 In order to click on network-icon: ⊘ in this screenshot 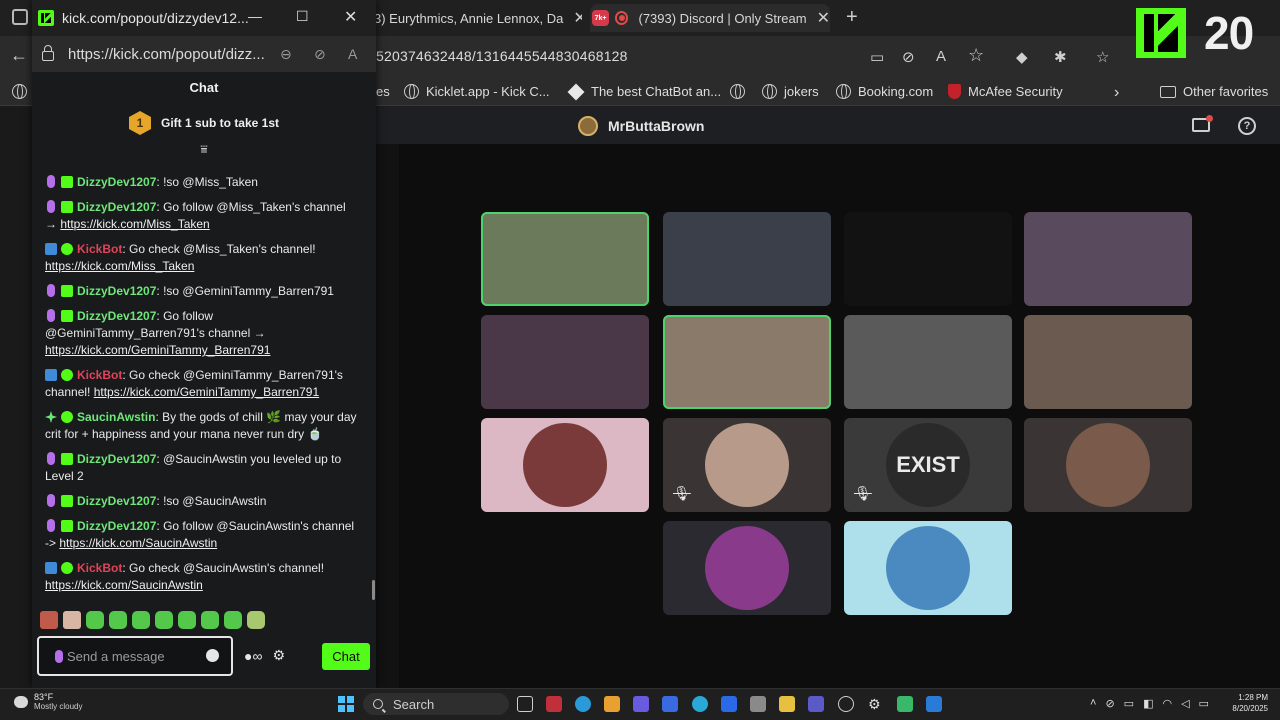, I will do `click(1109, 703)`.